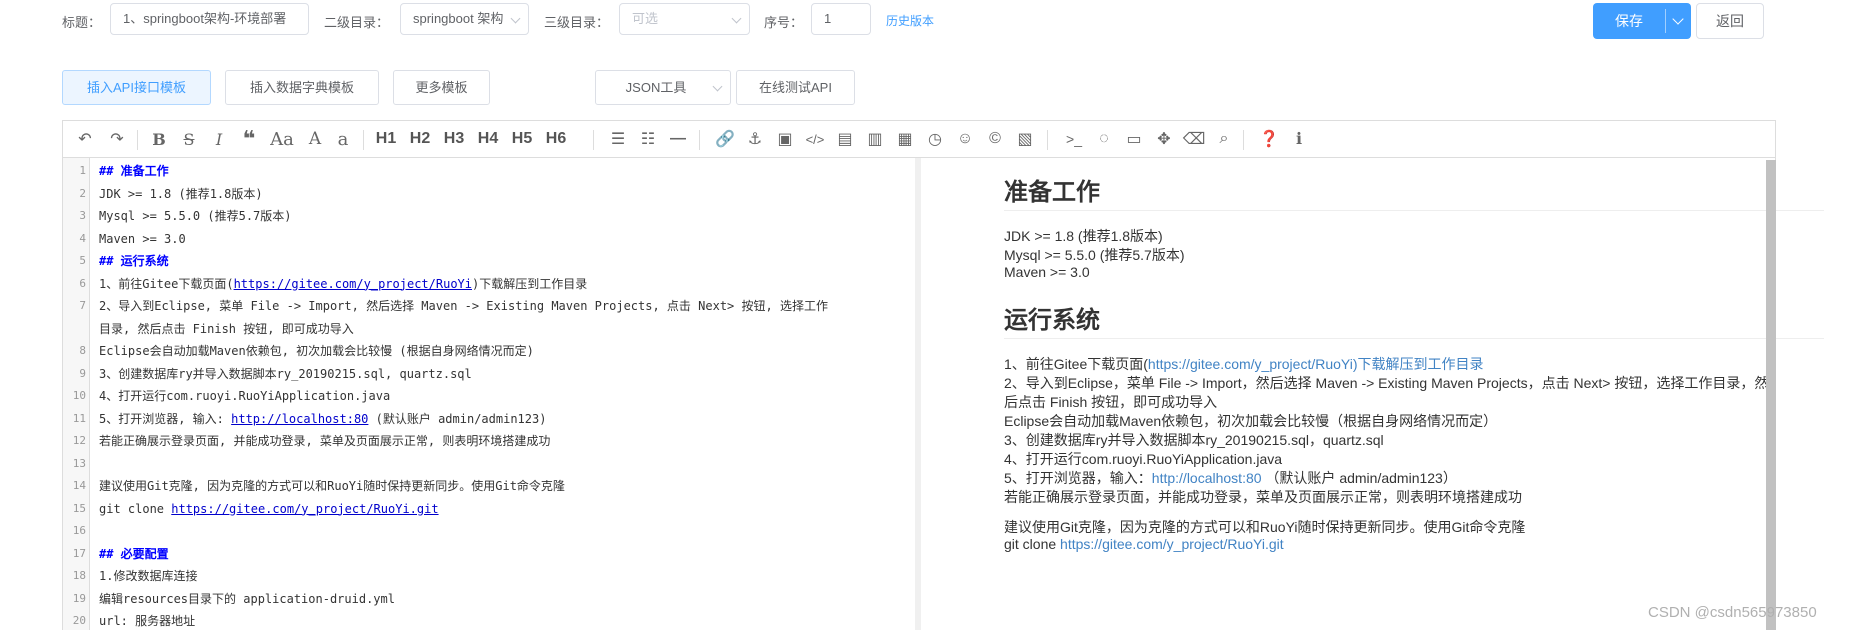 The width and height of the screenshot is (1872, 630). I want to click on preview-heading: 准备工作, so click(1052, 192).